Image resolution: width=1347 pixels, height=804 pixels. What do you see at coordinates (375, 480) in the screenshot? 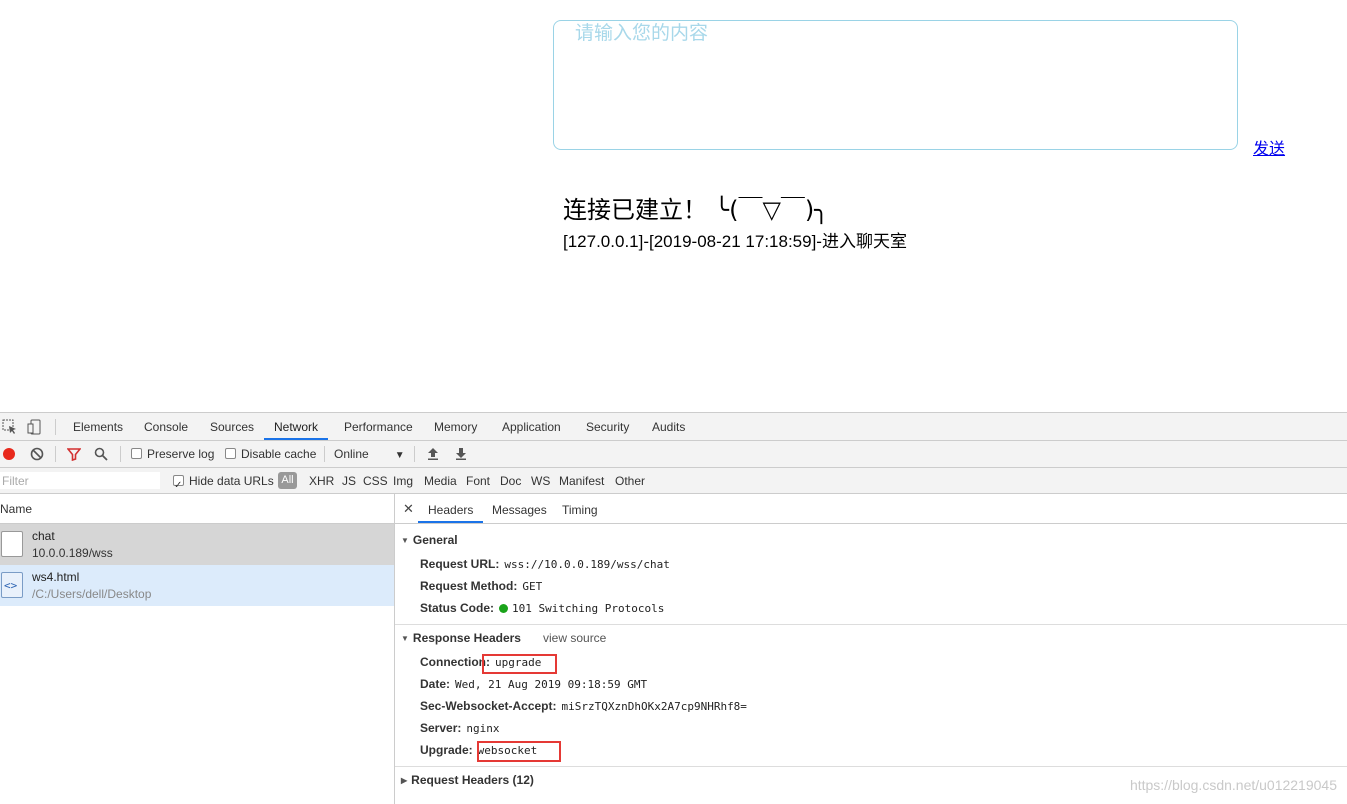
I see `filter-type-css: CSS` at bounding box center [375, 480].